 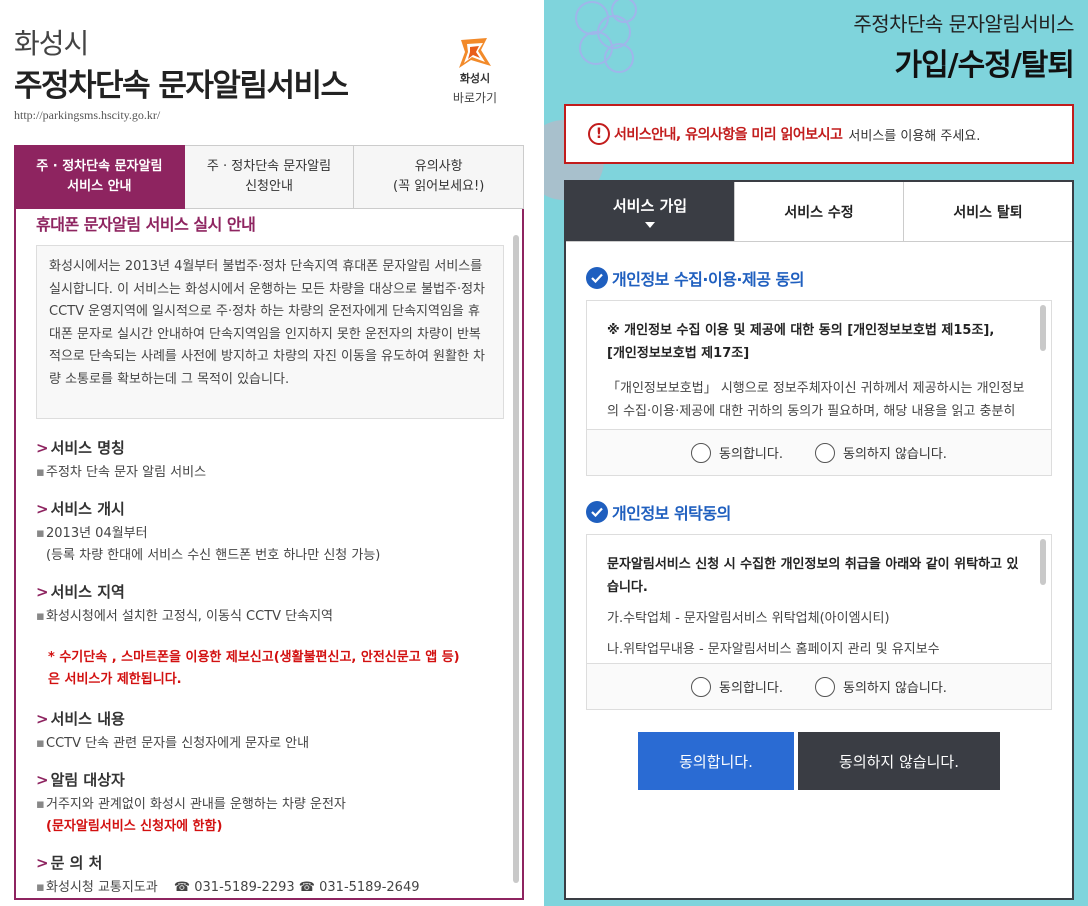 I want to click on tab-service-withdraw: 서비스 탈퇴, so click(x=987, y=211).